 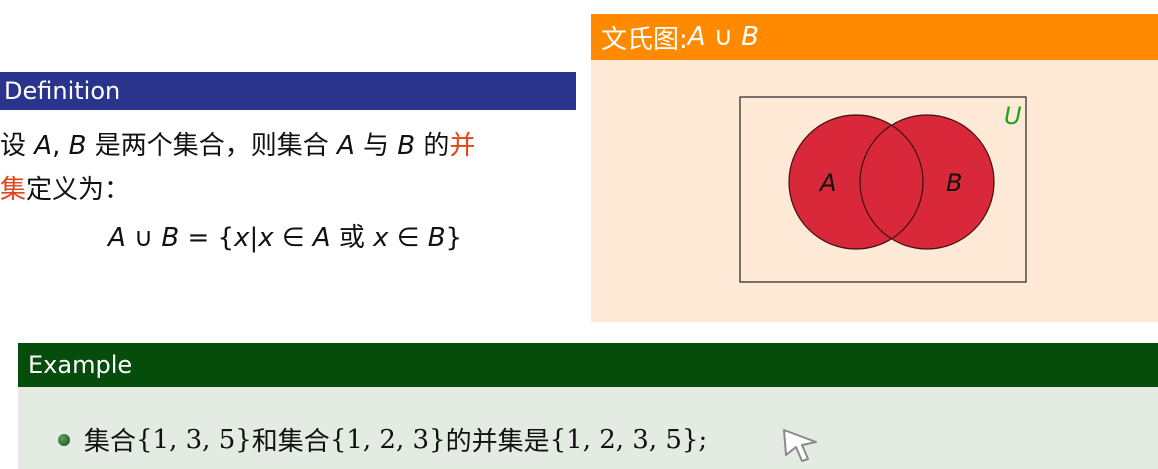 I want to click on formula-eq: = {, so click(x=207, y=238).